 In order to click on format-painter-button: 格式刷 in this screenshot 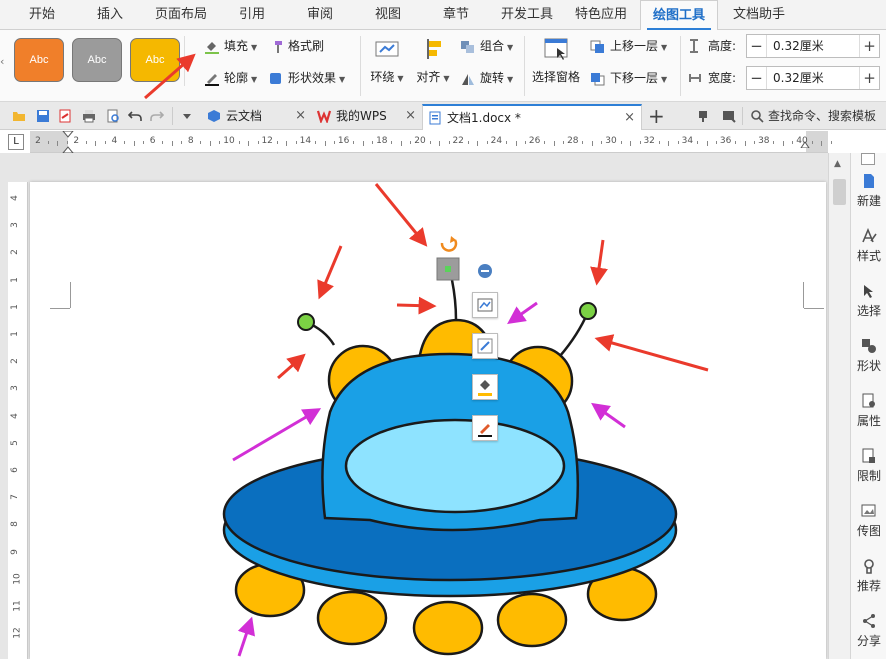, I will do `click(296, 46)`.